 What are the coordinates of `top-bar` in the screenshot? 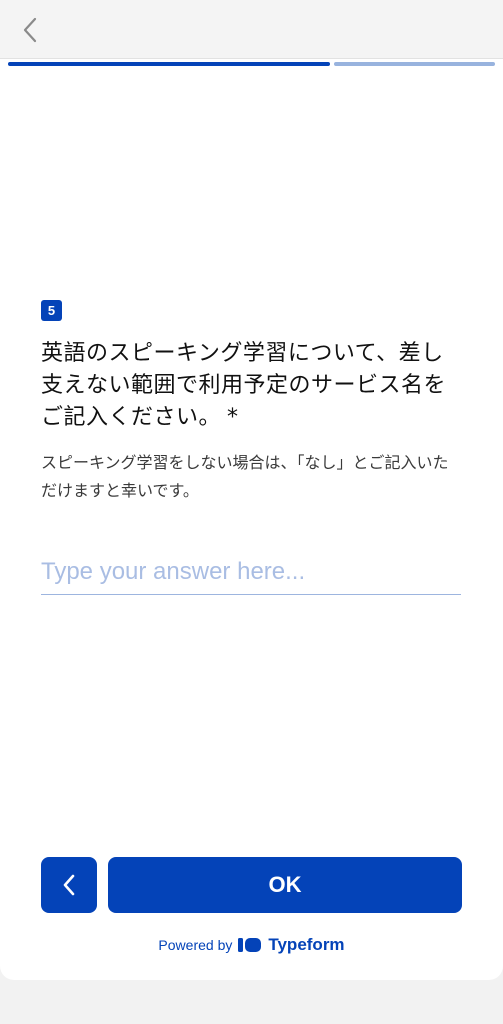 It's located at (251, 29).